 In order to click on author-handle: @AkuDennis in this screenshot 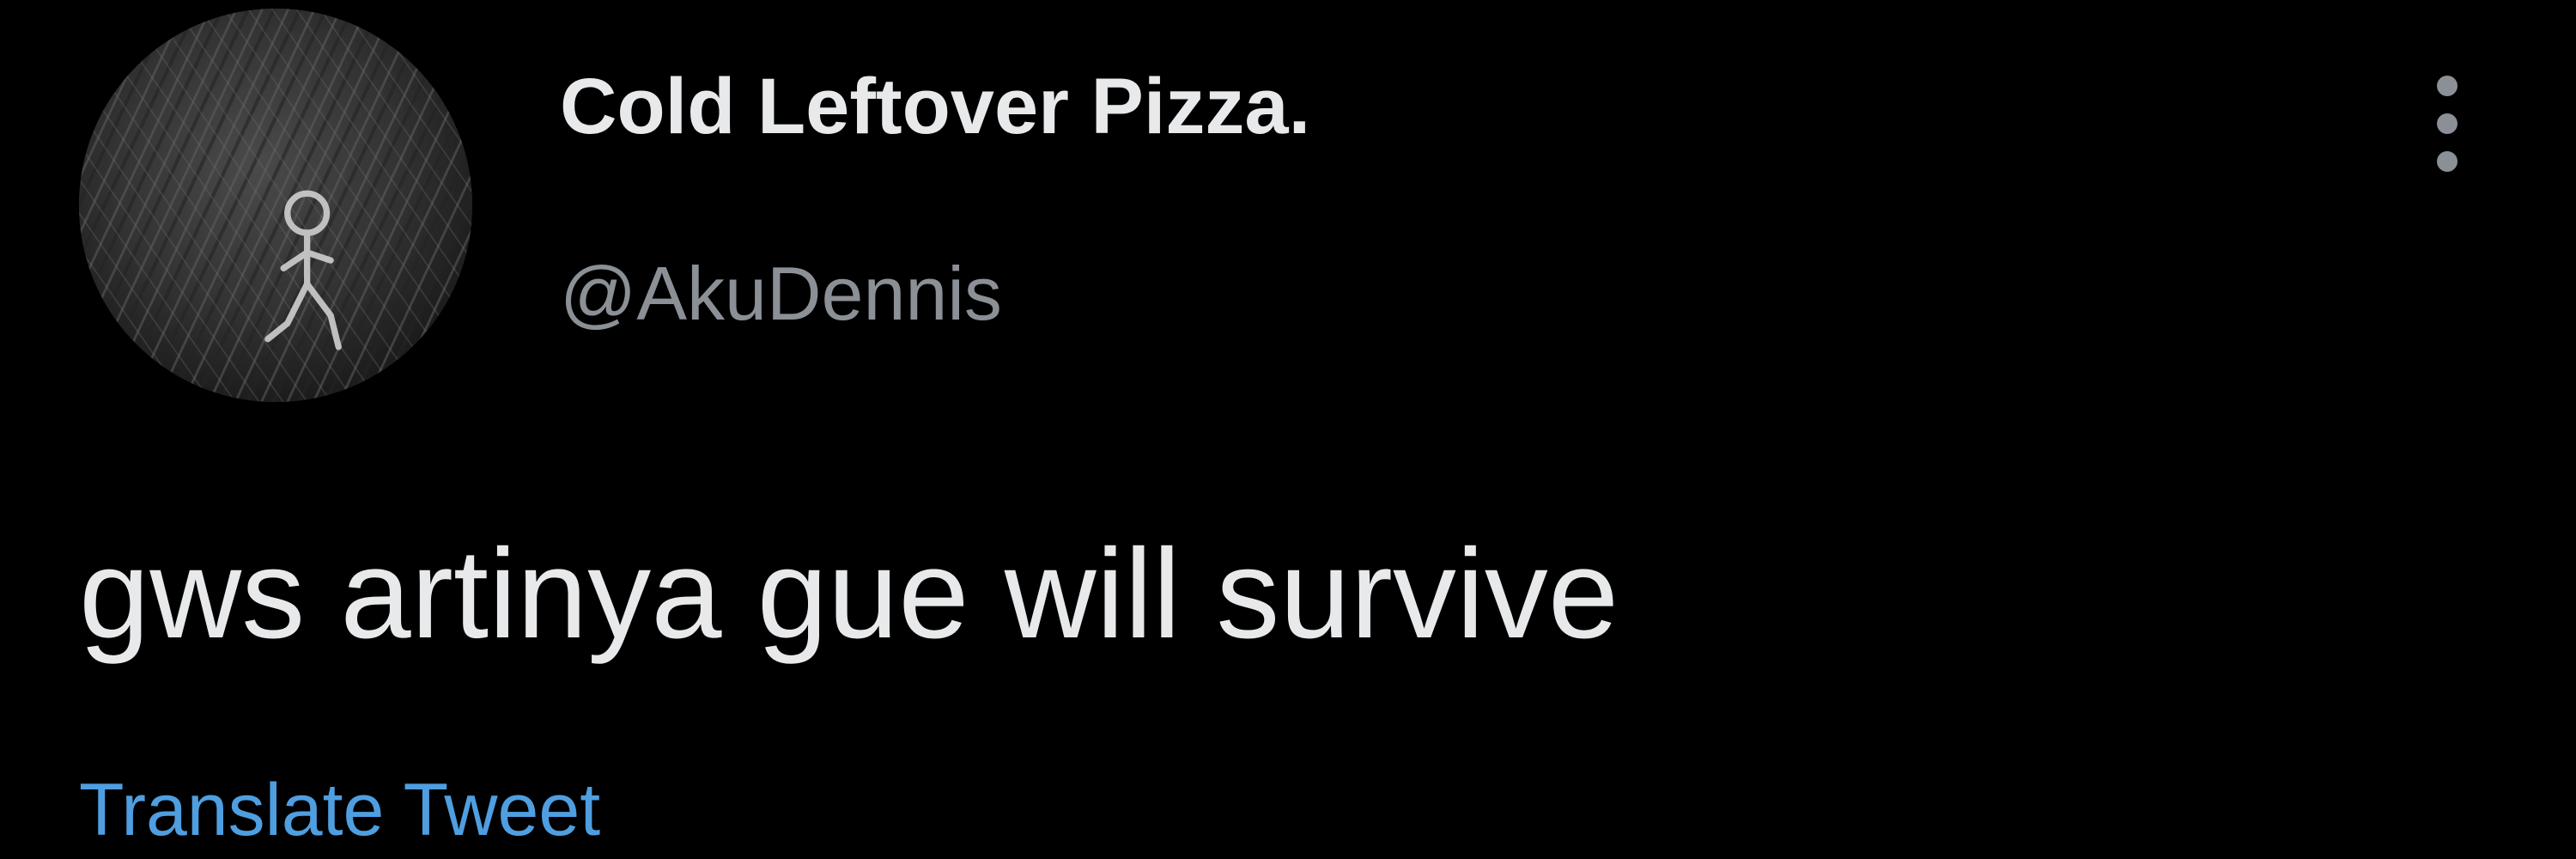, I will do `click(781, 294)`.